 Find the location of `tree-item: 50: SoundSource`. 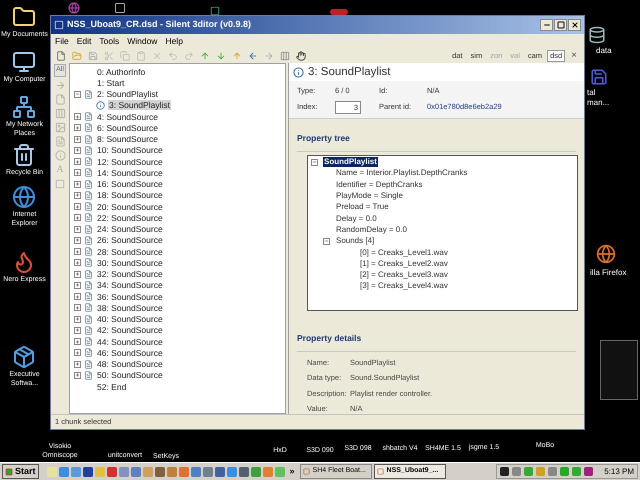

tree-item: 50: SoundSource is located at coordinates (130, 375).